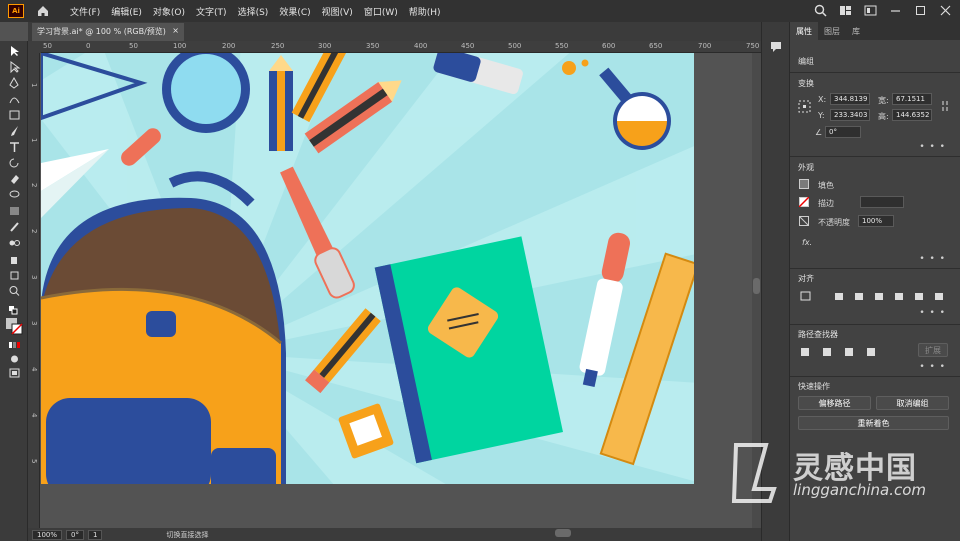 Image resolution: width=960 pixels, height=541 pixels. Describe the element at coordinates (820, 10) in the screenshot. I see `search-icon` at that location.